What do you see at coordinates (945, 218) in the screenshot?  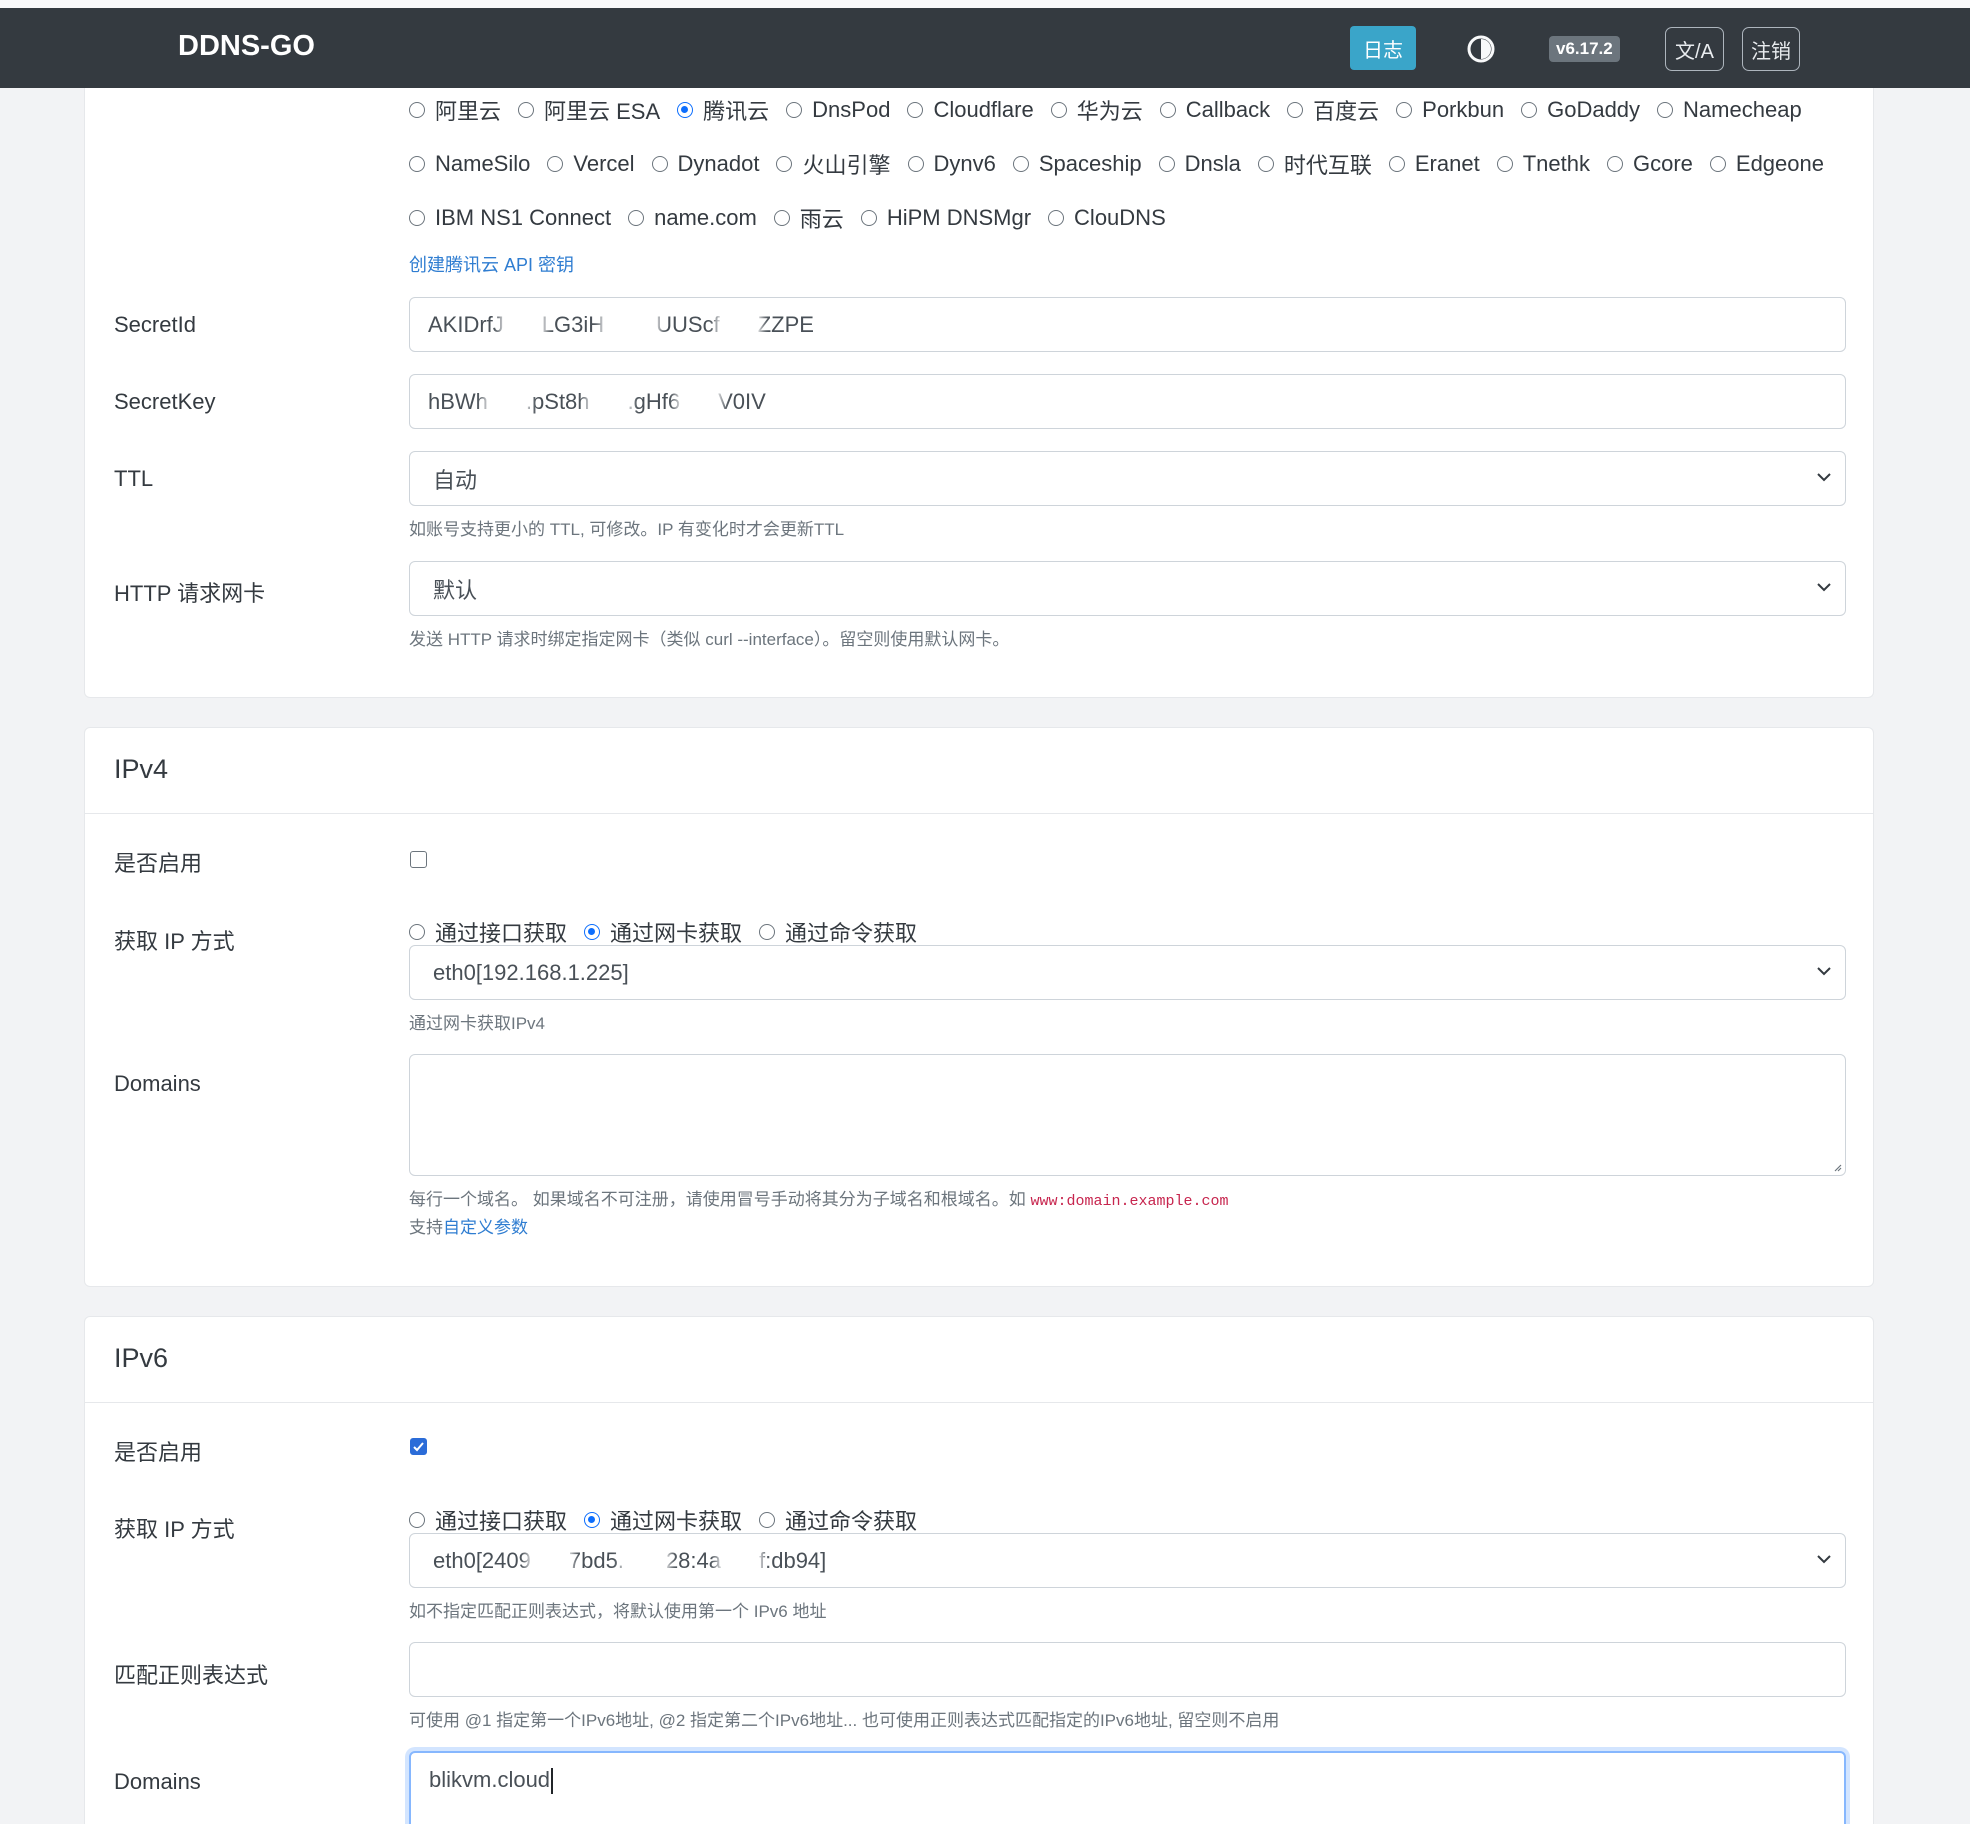 I see `provider-option: HiPM DNSMgr` at bounding box center [945, 218].